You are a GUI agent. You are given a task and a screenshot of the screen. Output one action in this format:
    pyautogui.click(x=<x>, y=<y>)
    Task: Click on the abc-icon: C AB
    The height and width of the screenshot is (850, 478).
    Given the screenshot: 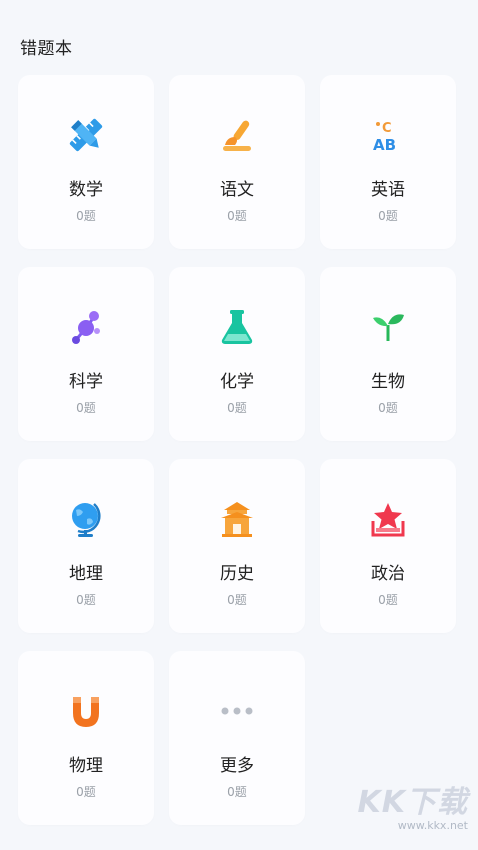 What is the action you would take?
    pyautogui.click(x=388, y=135)
    